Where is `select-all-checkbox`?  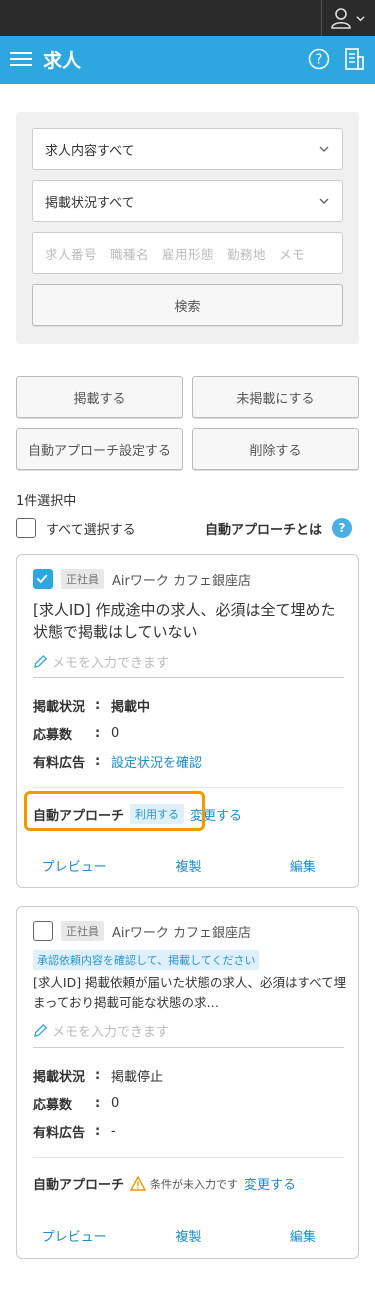 select-all-checkbox is located at coordinates (26, 528).